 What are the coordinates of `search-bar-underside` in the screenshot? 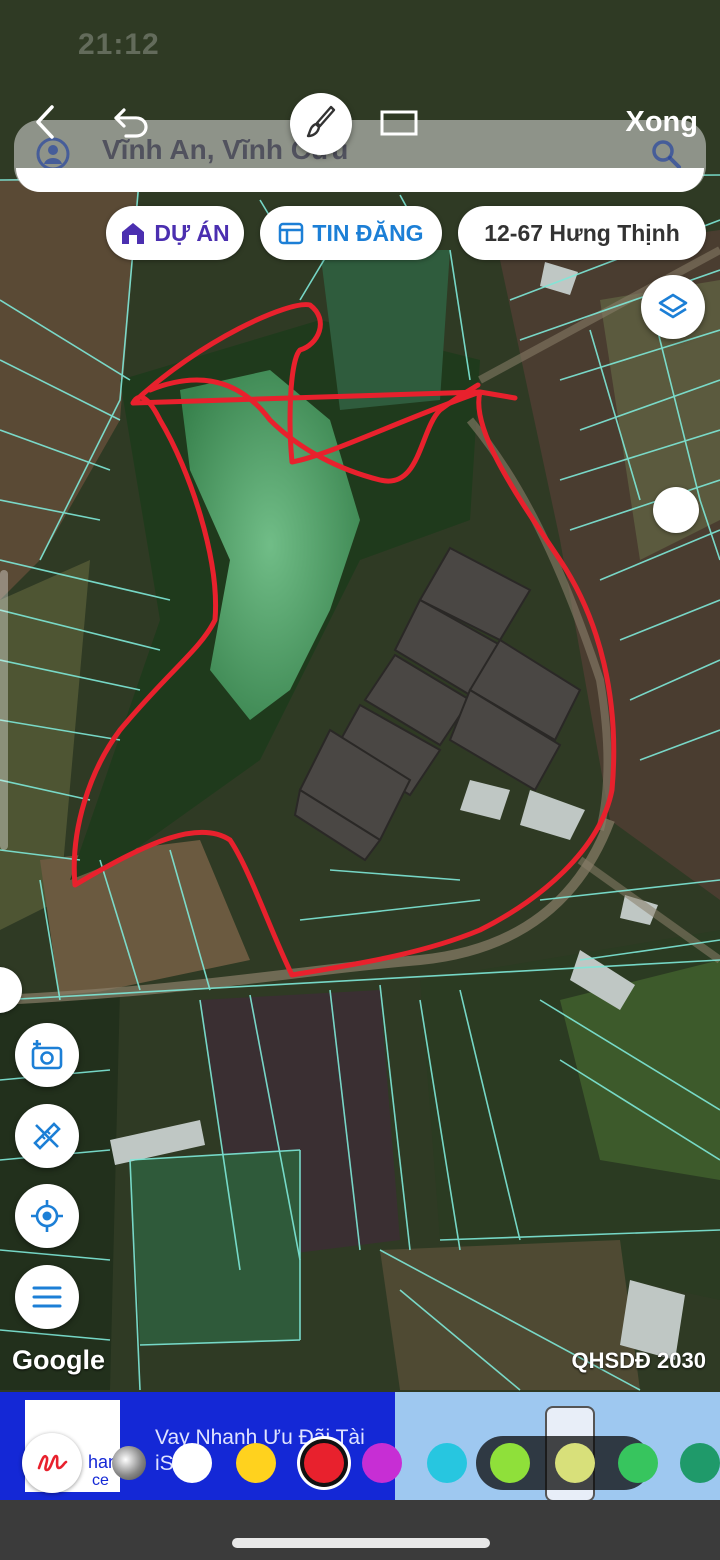 It's located at (360, 180).